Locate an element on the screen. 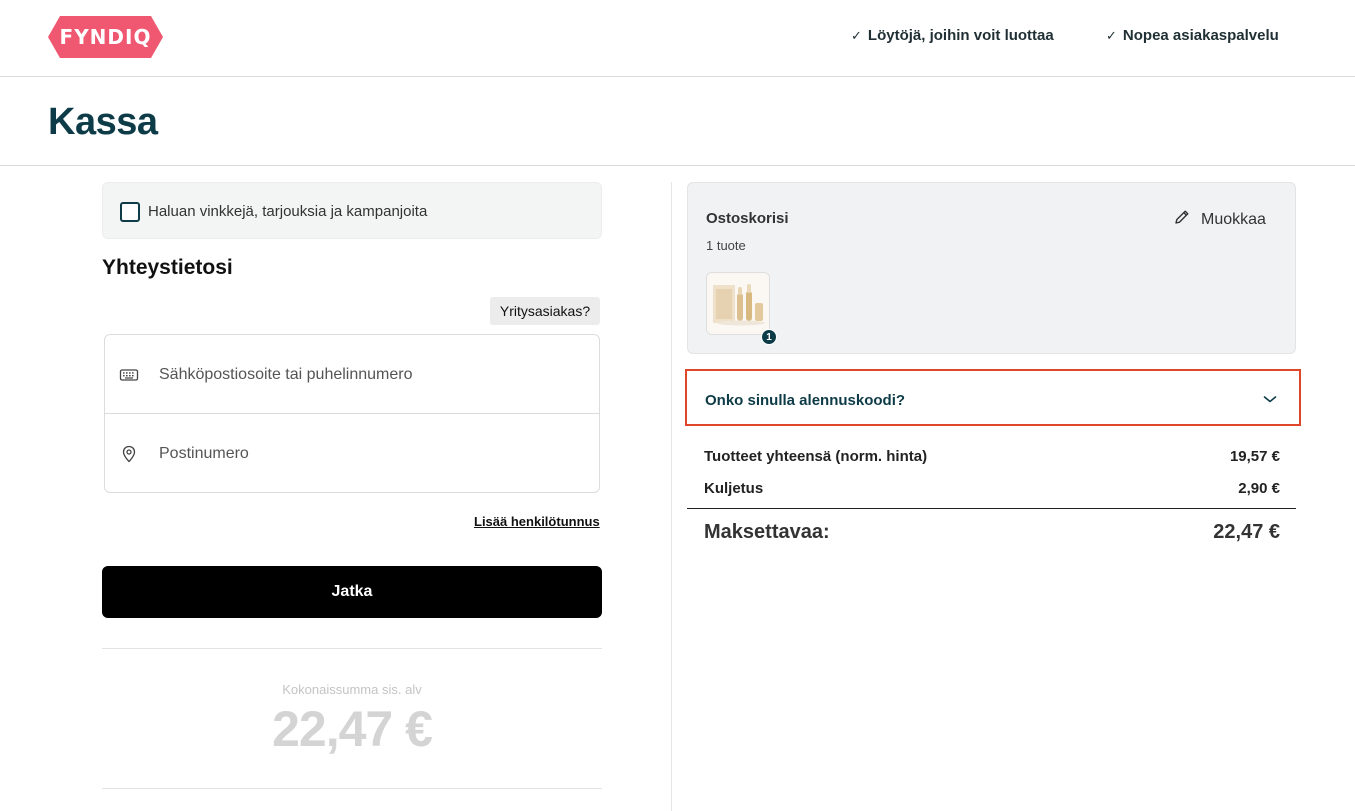 Image resolution: width=1355 pixels, height=811 pixels. summary-divider is located at coordinates (991, 508).